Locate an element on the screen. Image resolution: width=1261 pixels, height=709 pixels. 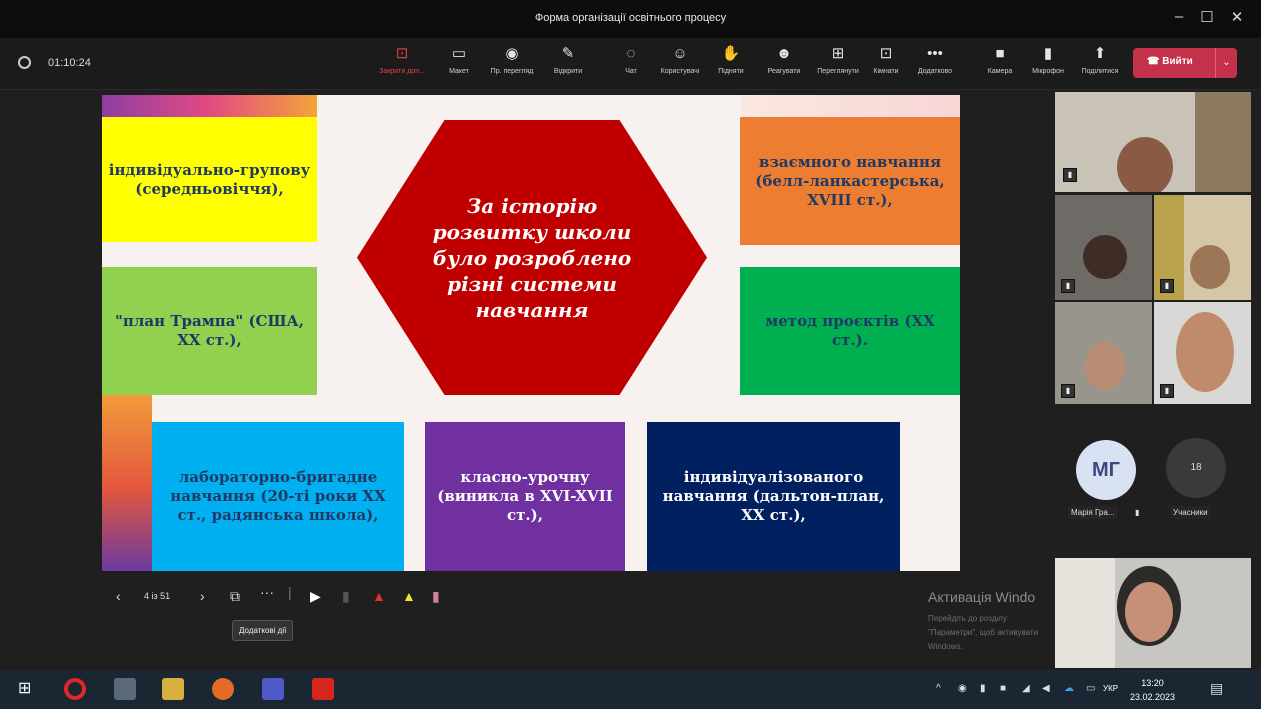
network-icon: ◢ is located at coordinates (1026, 688).